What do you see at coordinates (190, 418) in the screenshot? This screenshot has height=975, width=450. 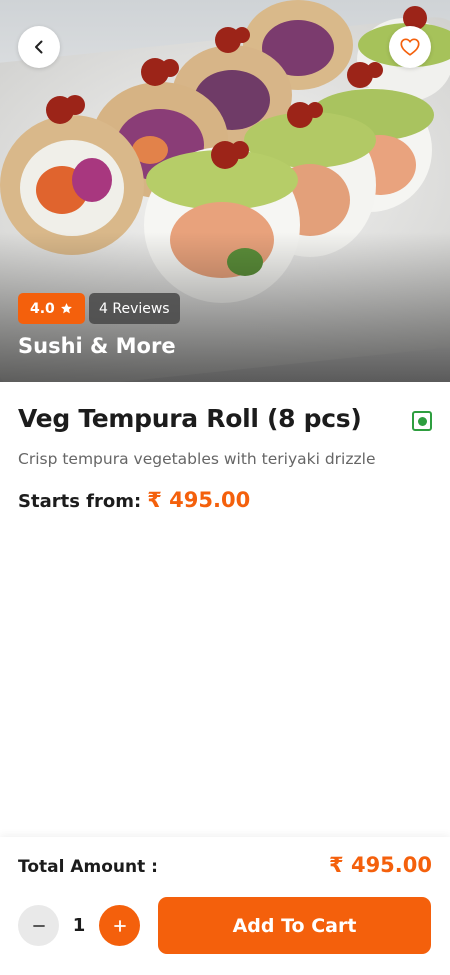 I see `item-title: Veg Tempura Roll (8 pcs)` at bounding box center [190, 418].